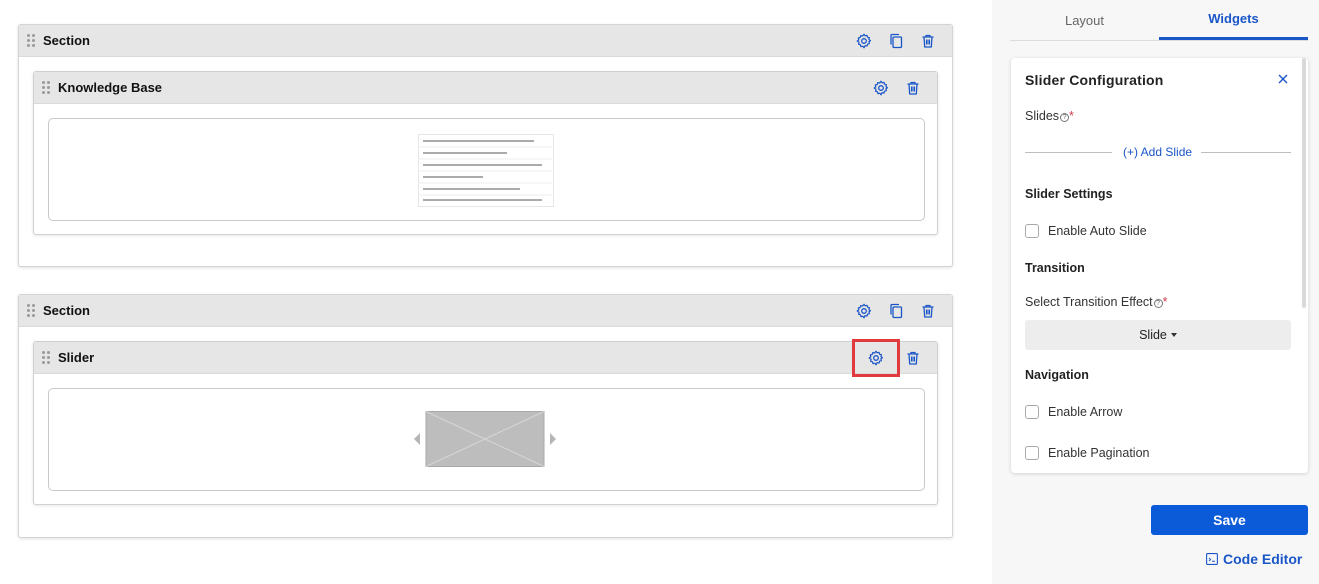 This screenshot has height=584, width=1319. I want to click on widget-header: Slider, so click(485, 357).